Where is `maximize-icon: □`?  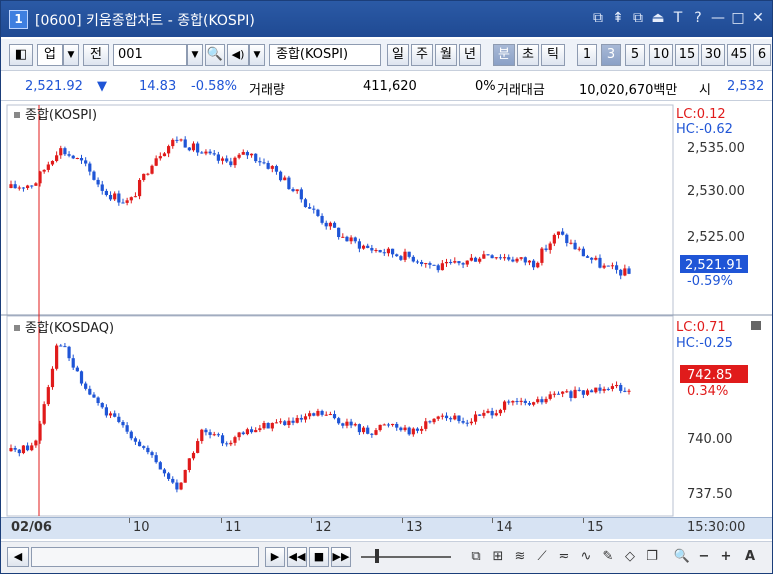
maximize-icon: □ is located at coordinates (738, 18).